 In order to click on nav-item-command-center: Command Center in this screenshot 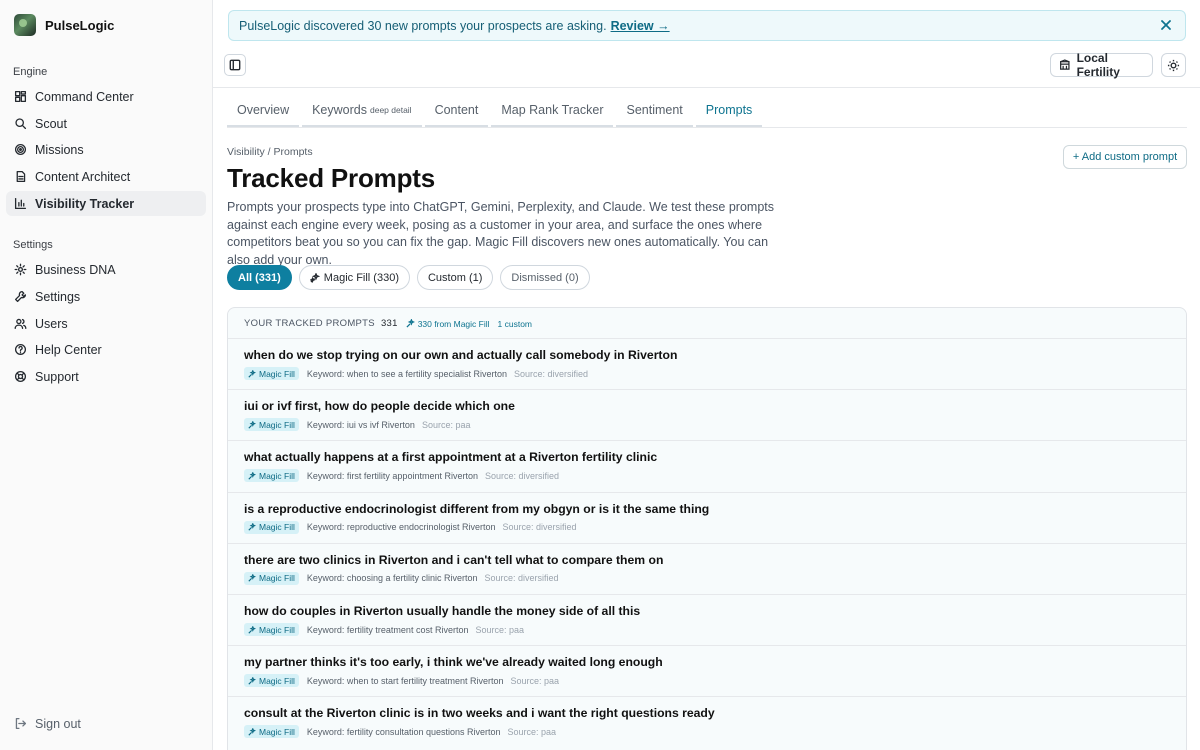, I will do `click(106, 96)`.